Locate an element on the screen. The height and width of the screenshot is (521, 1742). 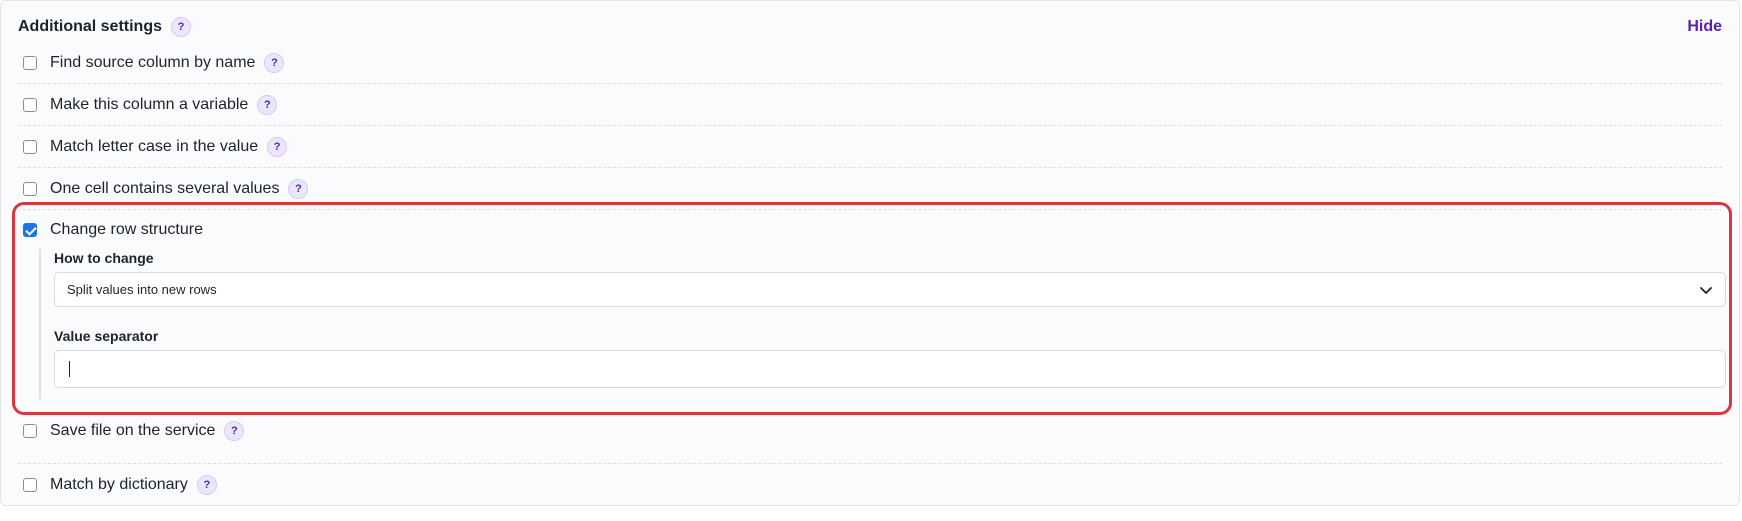
option-label: Change row structure is located at coordinates (126, 229).